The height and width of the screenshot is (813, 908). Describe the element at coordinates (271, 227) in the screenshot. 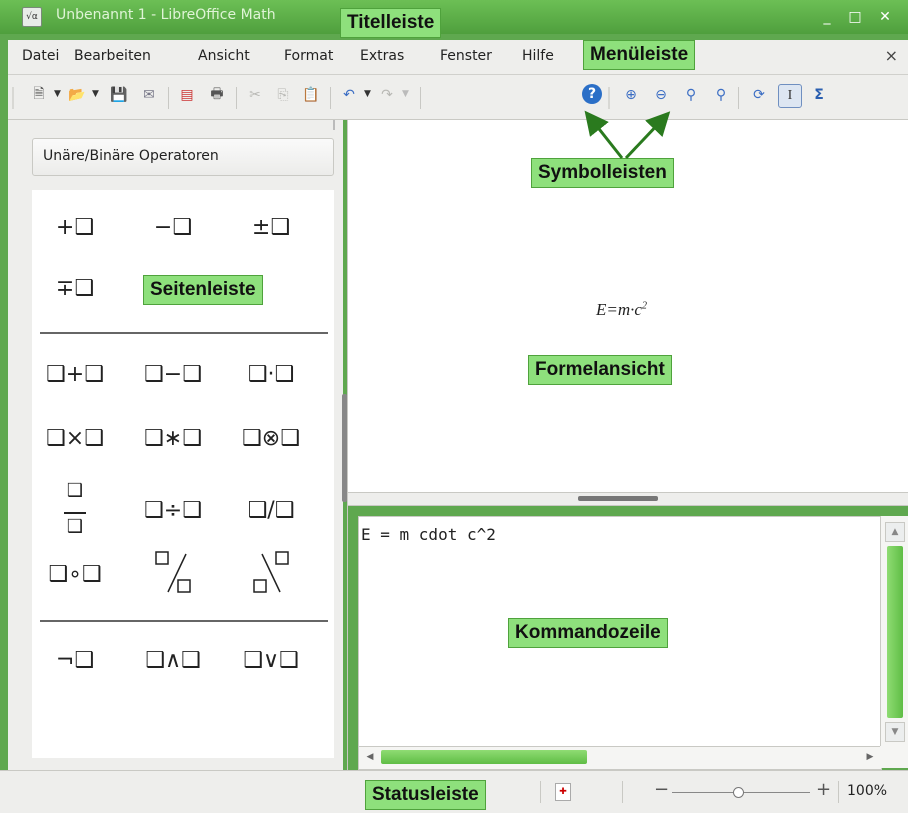

I see `element-plus-minus: ±❑` at that location.